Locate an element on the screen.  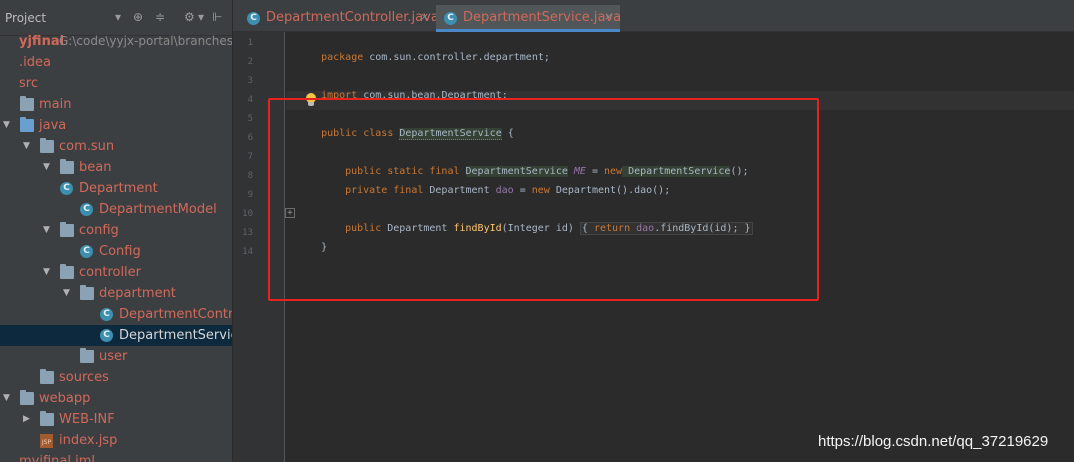
tab-label: DepartmentController.java is located at coordinates (352, 17).